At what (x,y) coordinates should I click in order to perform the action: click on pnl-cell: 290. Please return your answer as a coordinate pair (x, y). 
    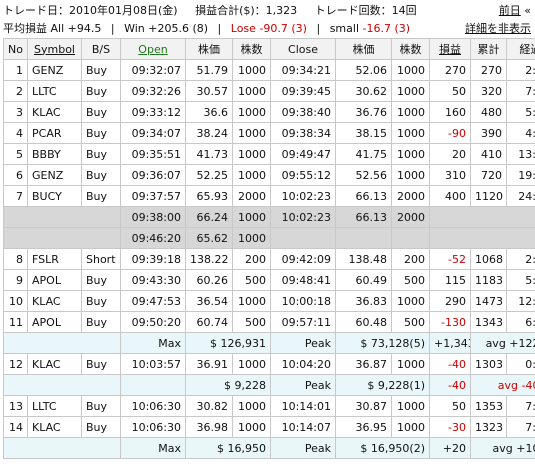
    Looking at the image, I should click on (450, 301).